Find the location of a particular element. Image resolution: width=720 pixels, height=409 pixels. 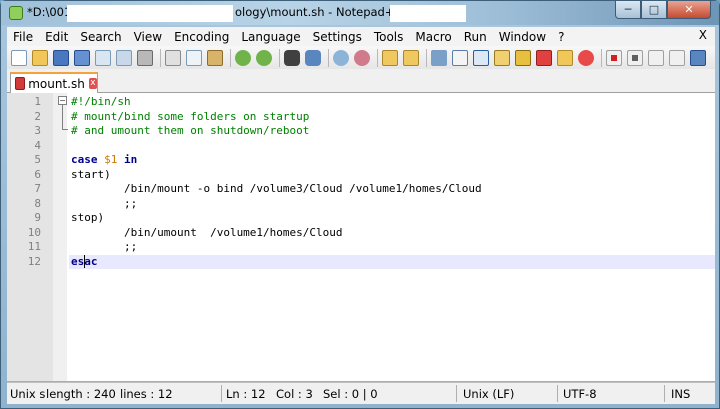

play-multiple-icon is located at coordinates (677, 57).